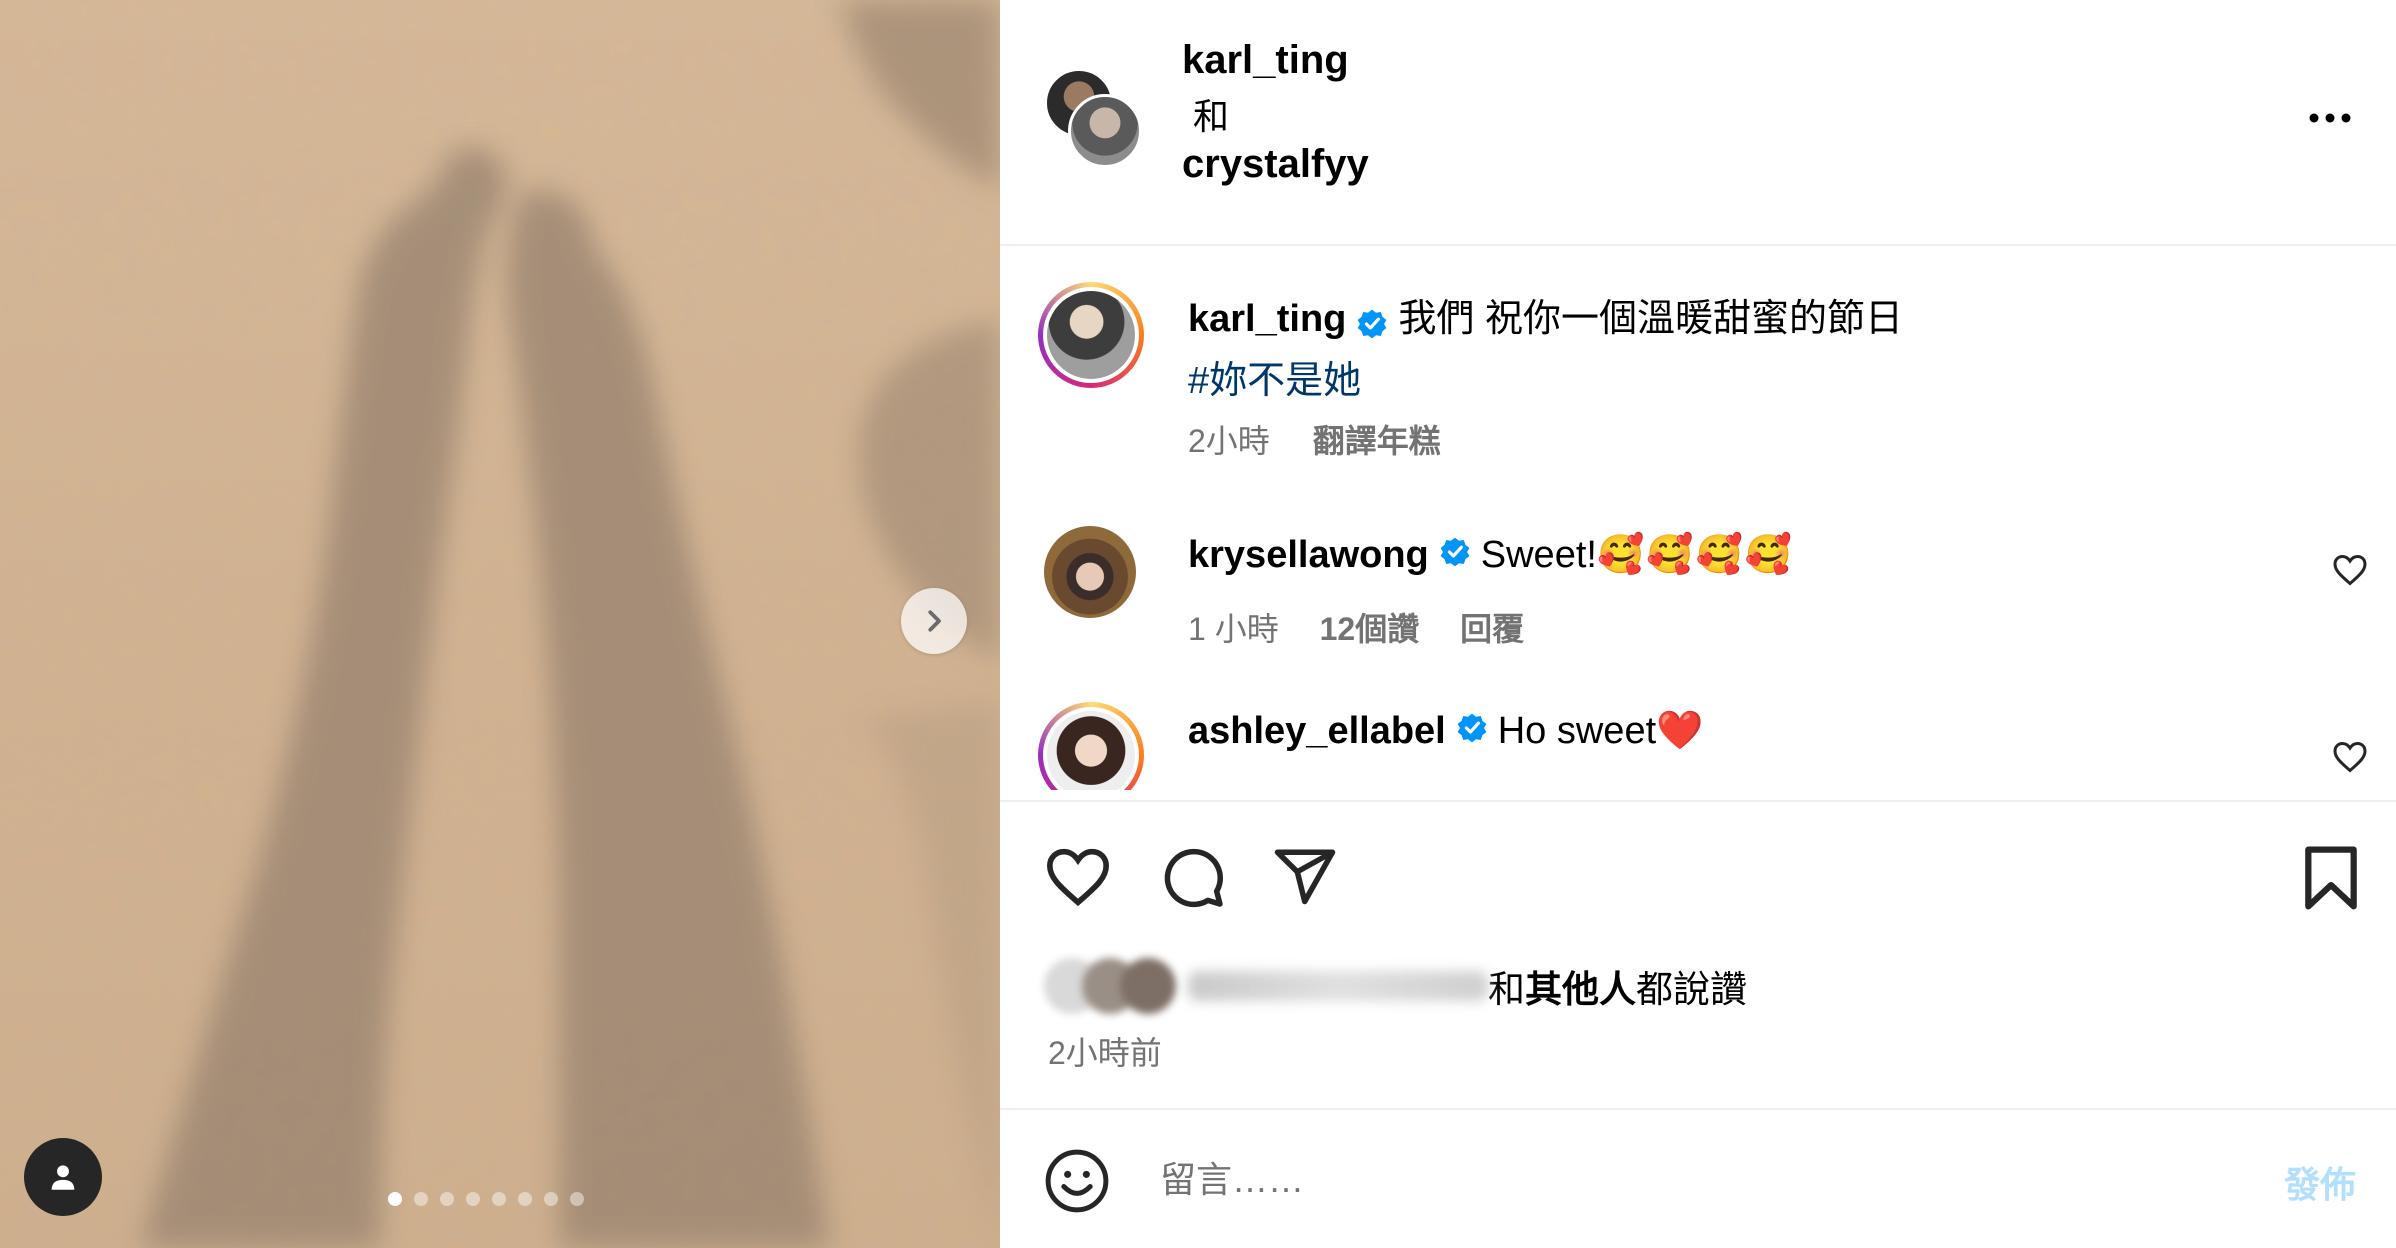 The image size is (2396, 1248). I want to click on comment-avatar-ashley-ellabel, so click(1091, 746).